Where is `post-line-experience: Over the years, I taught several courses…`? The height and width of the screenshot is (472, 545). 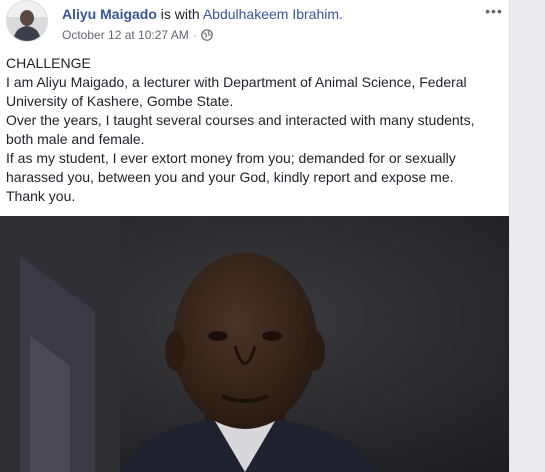
post-line-experience: Over the years, I taught several courses… is located at coordinates (240, 129).